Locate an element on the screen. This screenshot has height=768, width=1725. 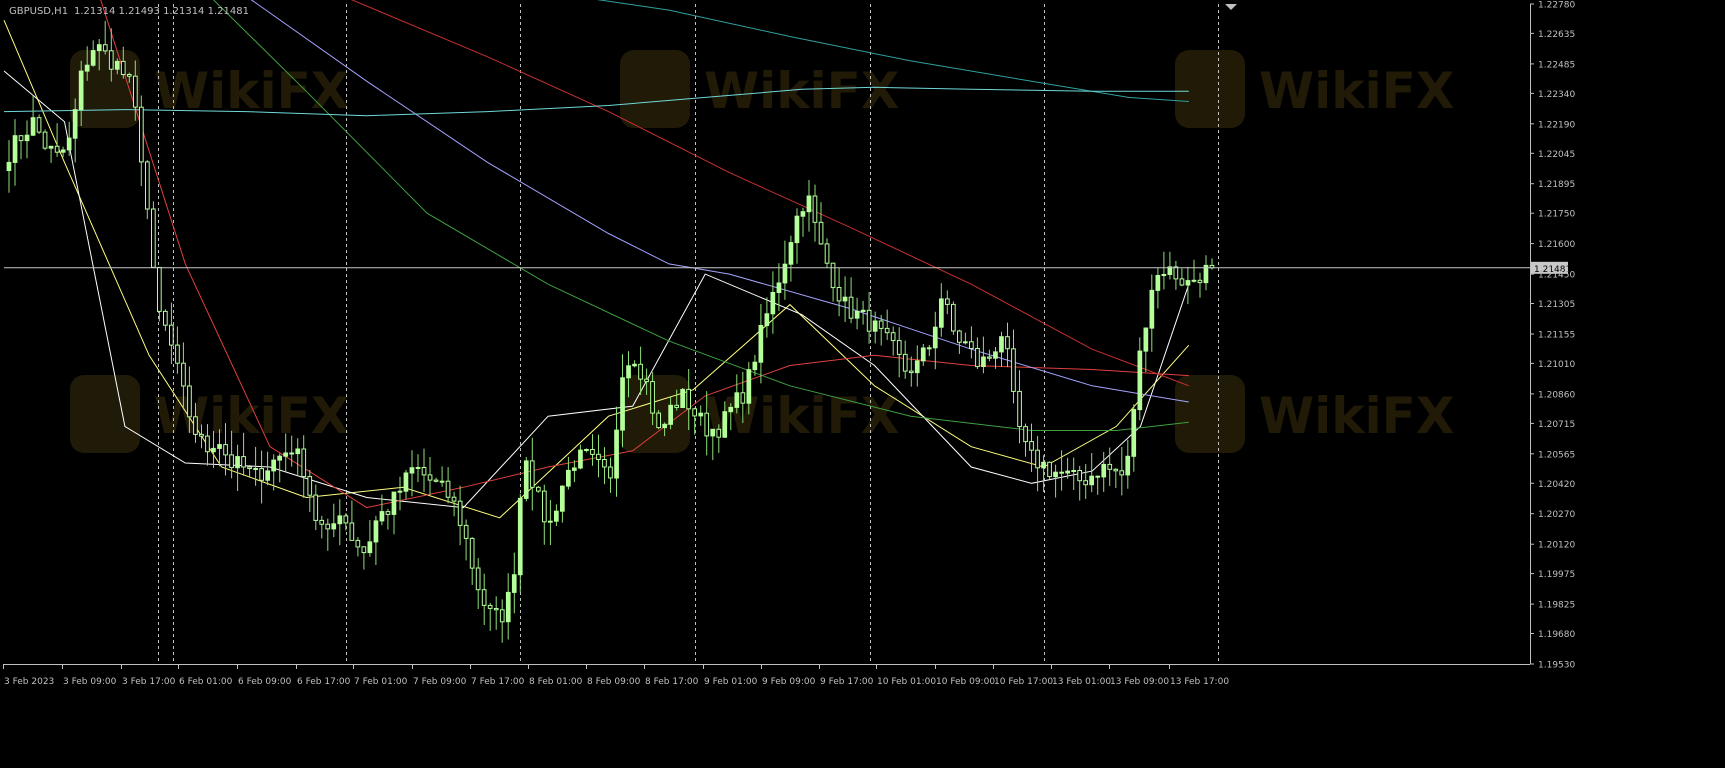
x-tick-label: 10 Feb 17:00 is located at coordinates (1023, 682).